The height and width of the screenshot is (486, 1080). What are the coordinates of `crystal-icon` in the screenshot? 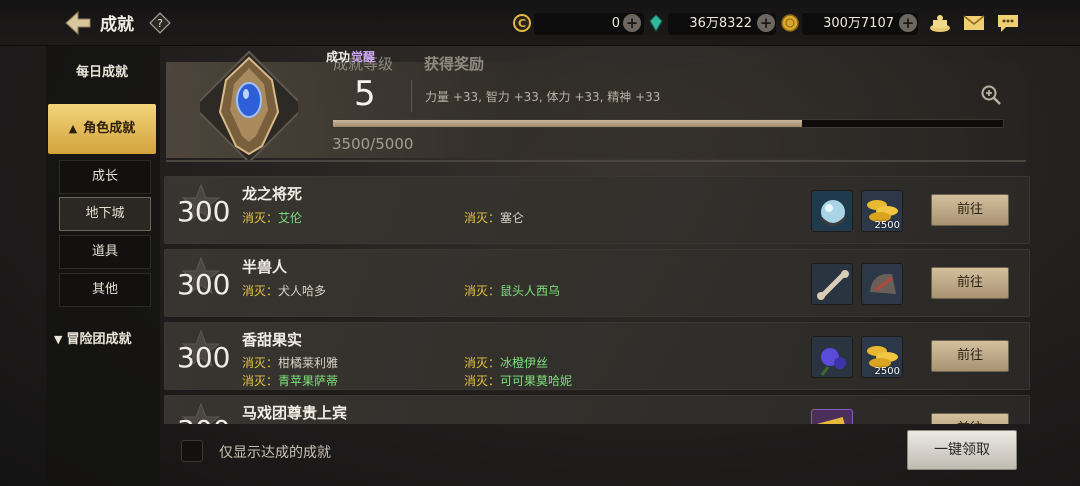 It's located at (656, 23).